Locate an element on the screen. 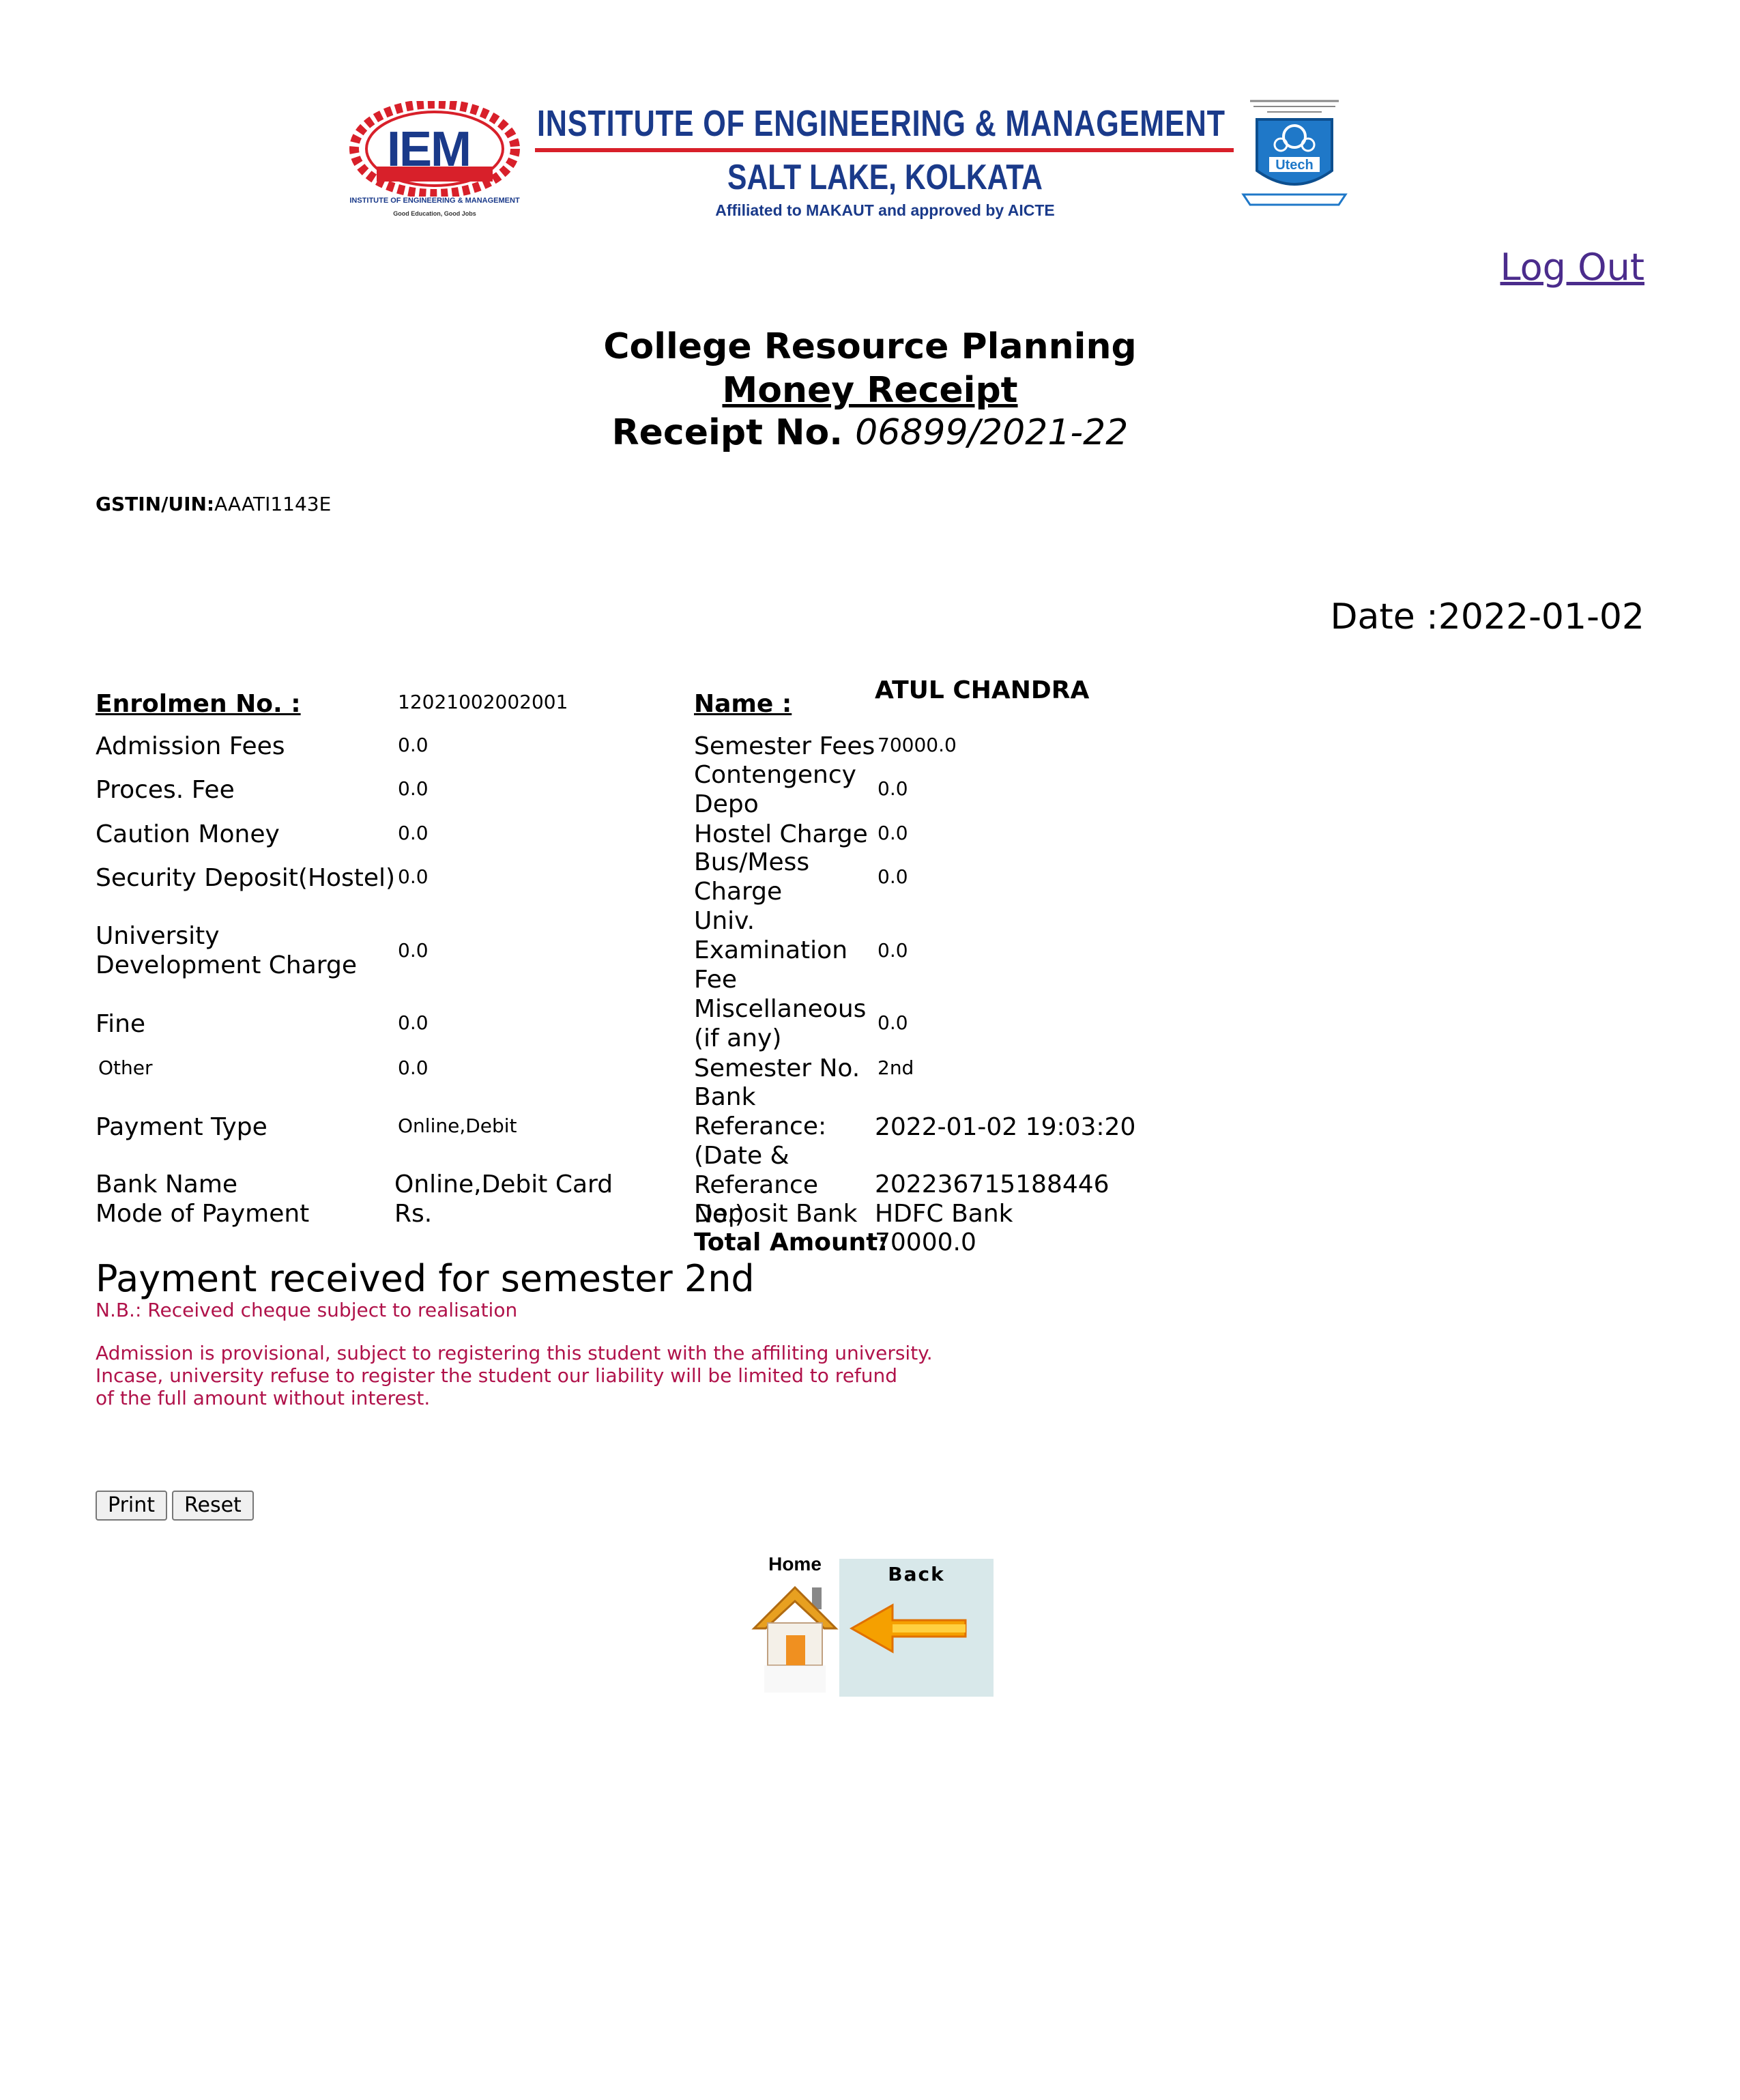 The width and height of the screenshot is (1740, 2100). security-deposit-label: Security Deposit(Hostel) is located at coordinates (246, 878).